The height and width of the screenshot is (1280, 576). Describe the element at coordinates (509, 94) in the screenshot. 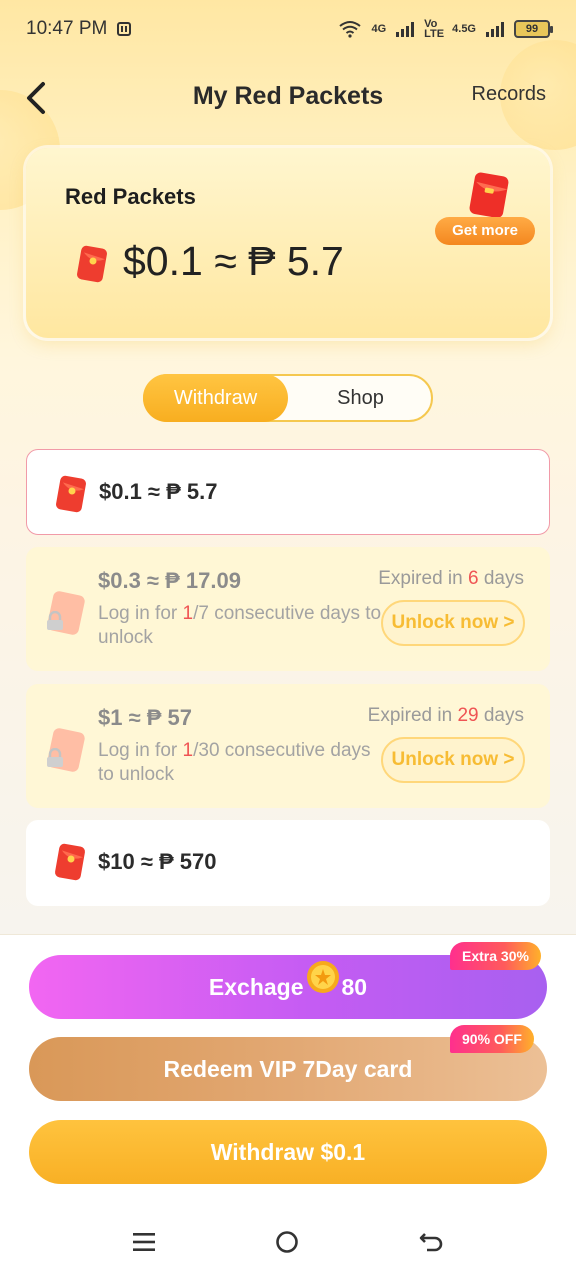

I see `records-link: Records` at that location.